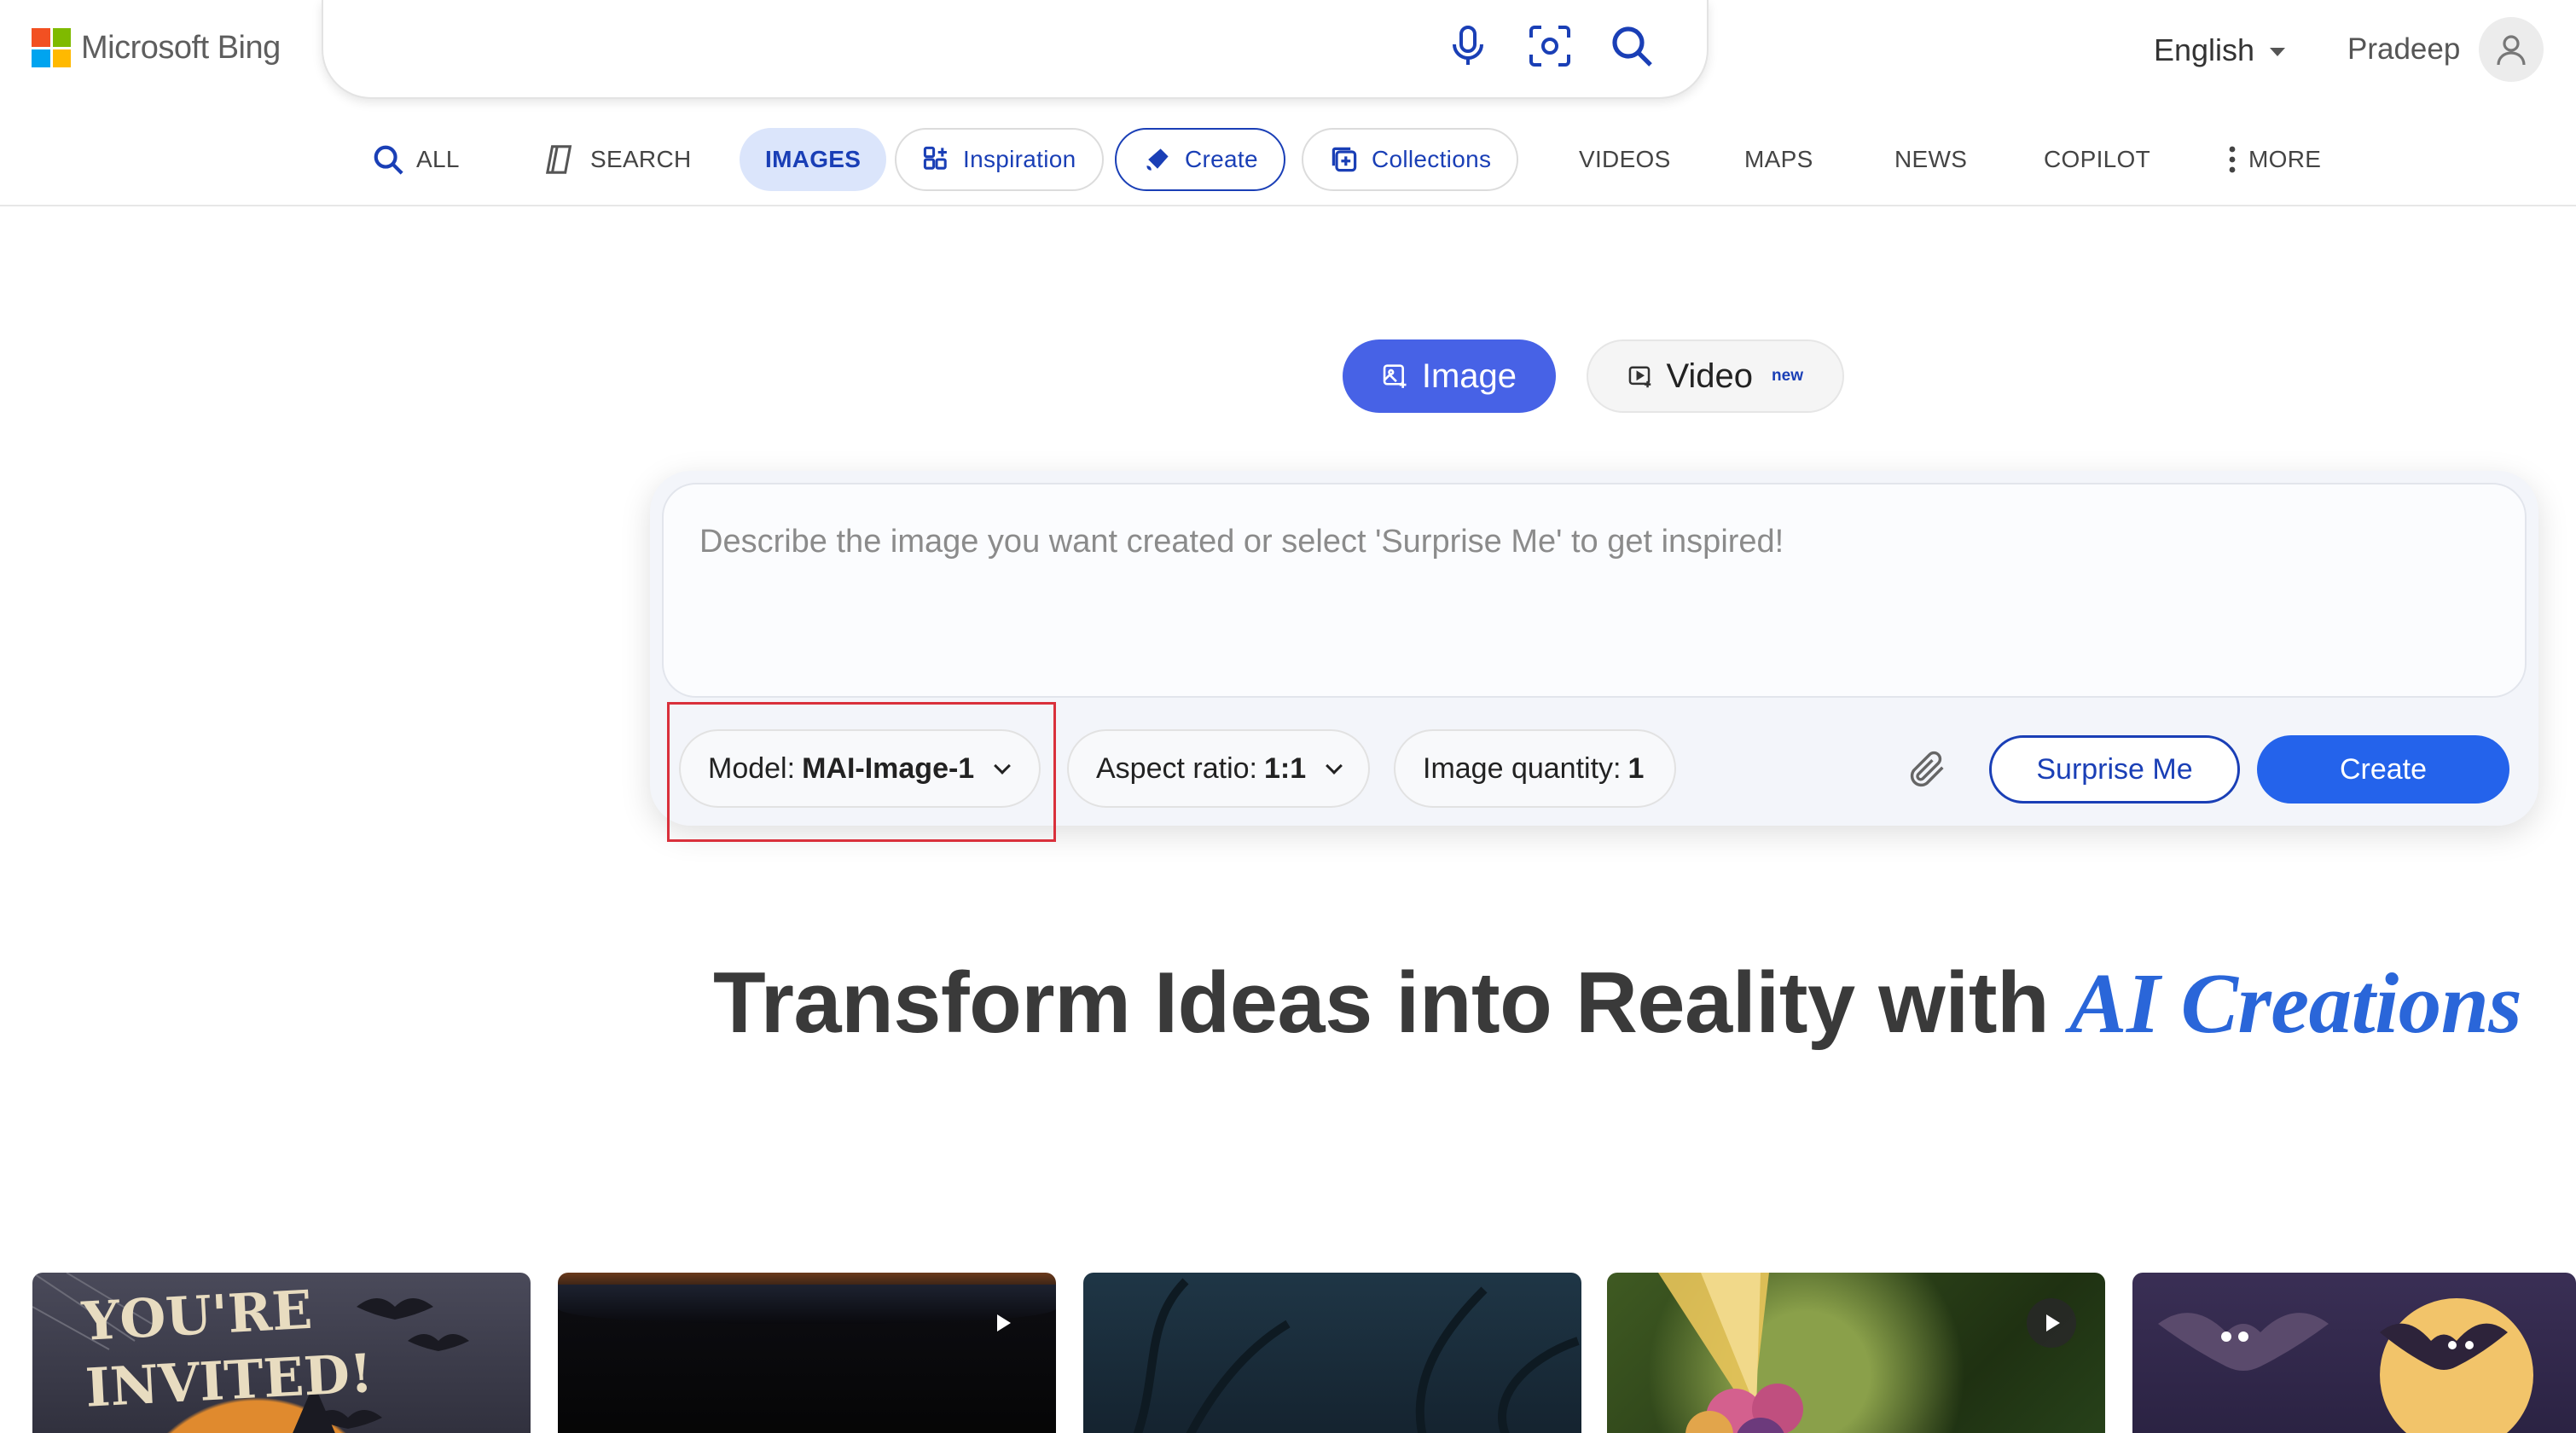  I want to click on microphone-icon, so click(1468, 46).